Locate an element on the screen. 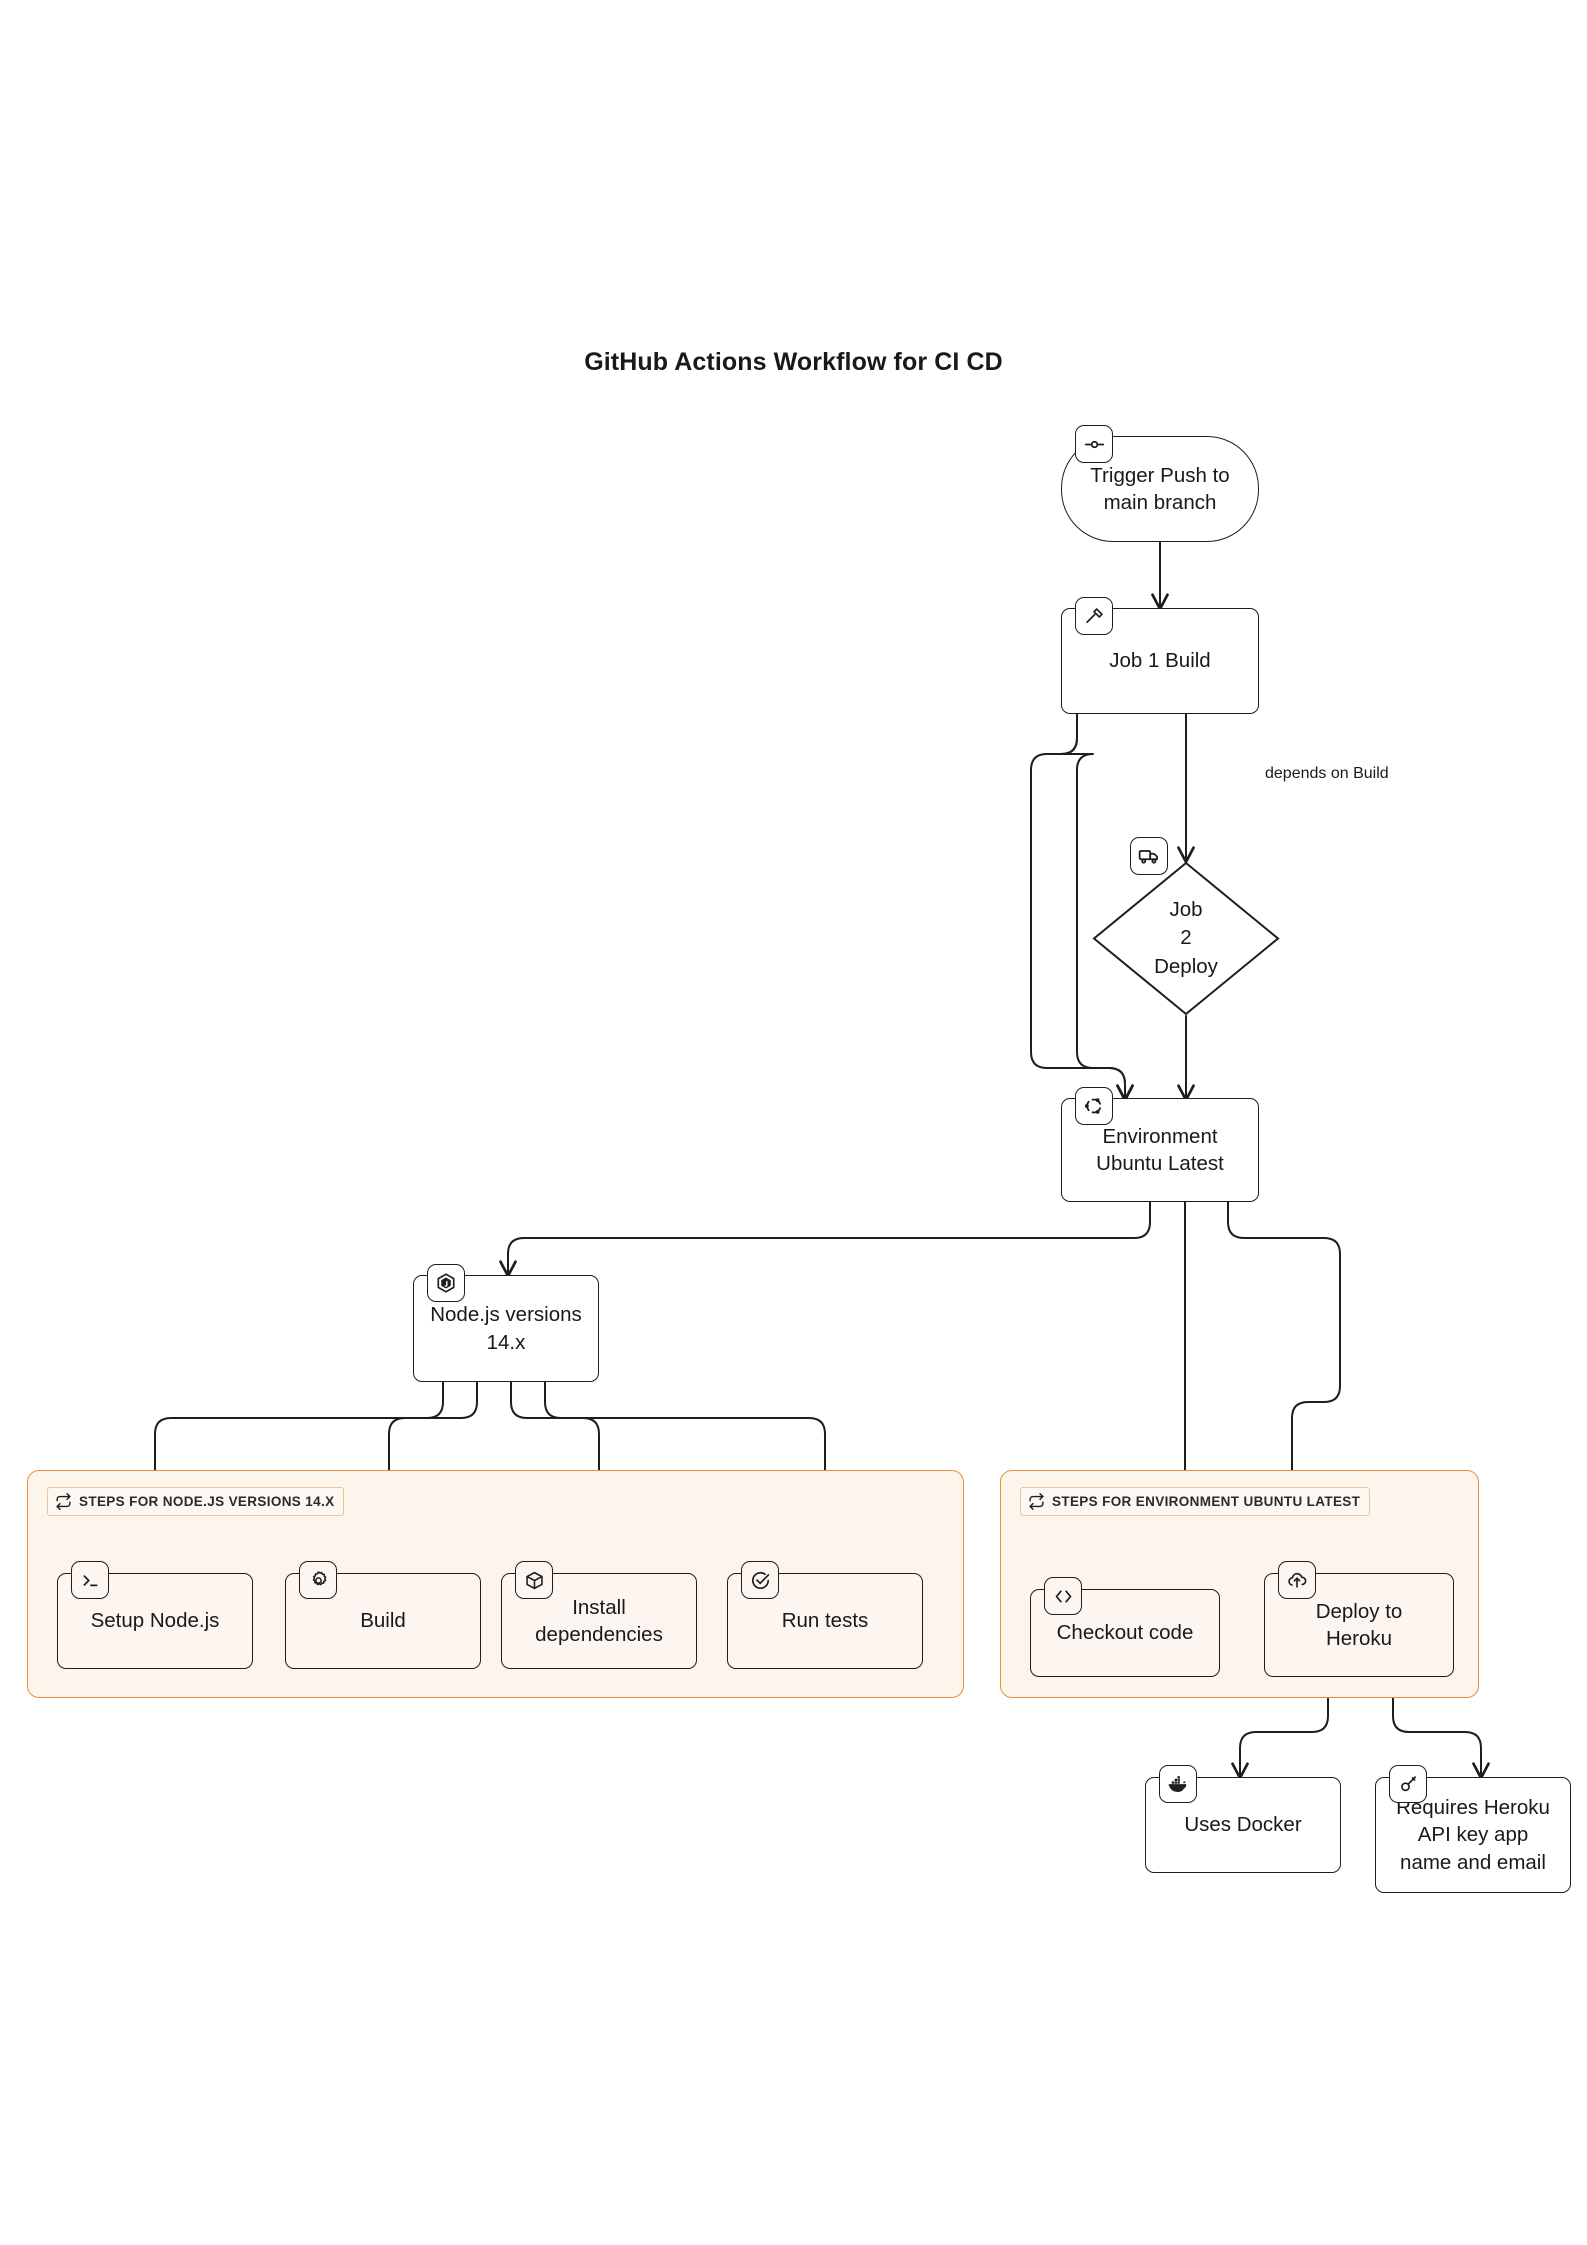 The width and height of the screenshot is (1587, 2245). node-run-tests-label: Run tests is located at coordinates (825, 1621).